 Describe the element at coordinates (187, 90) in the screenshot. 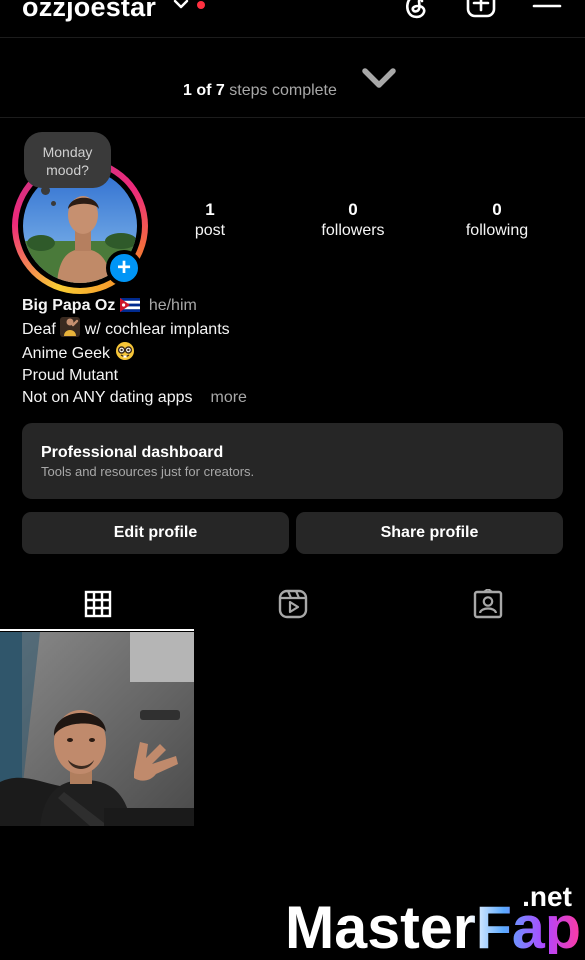

I see `steps-completed-count: 1` at that location.